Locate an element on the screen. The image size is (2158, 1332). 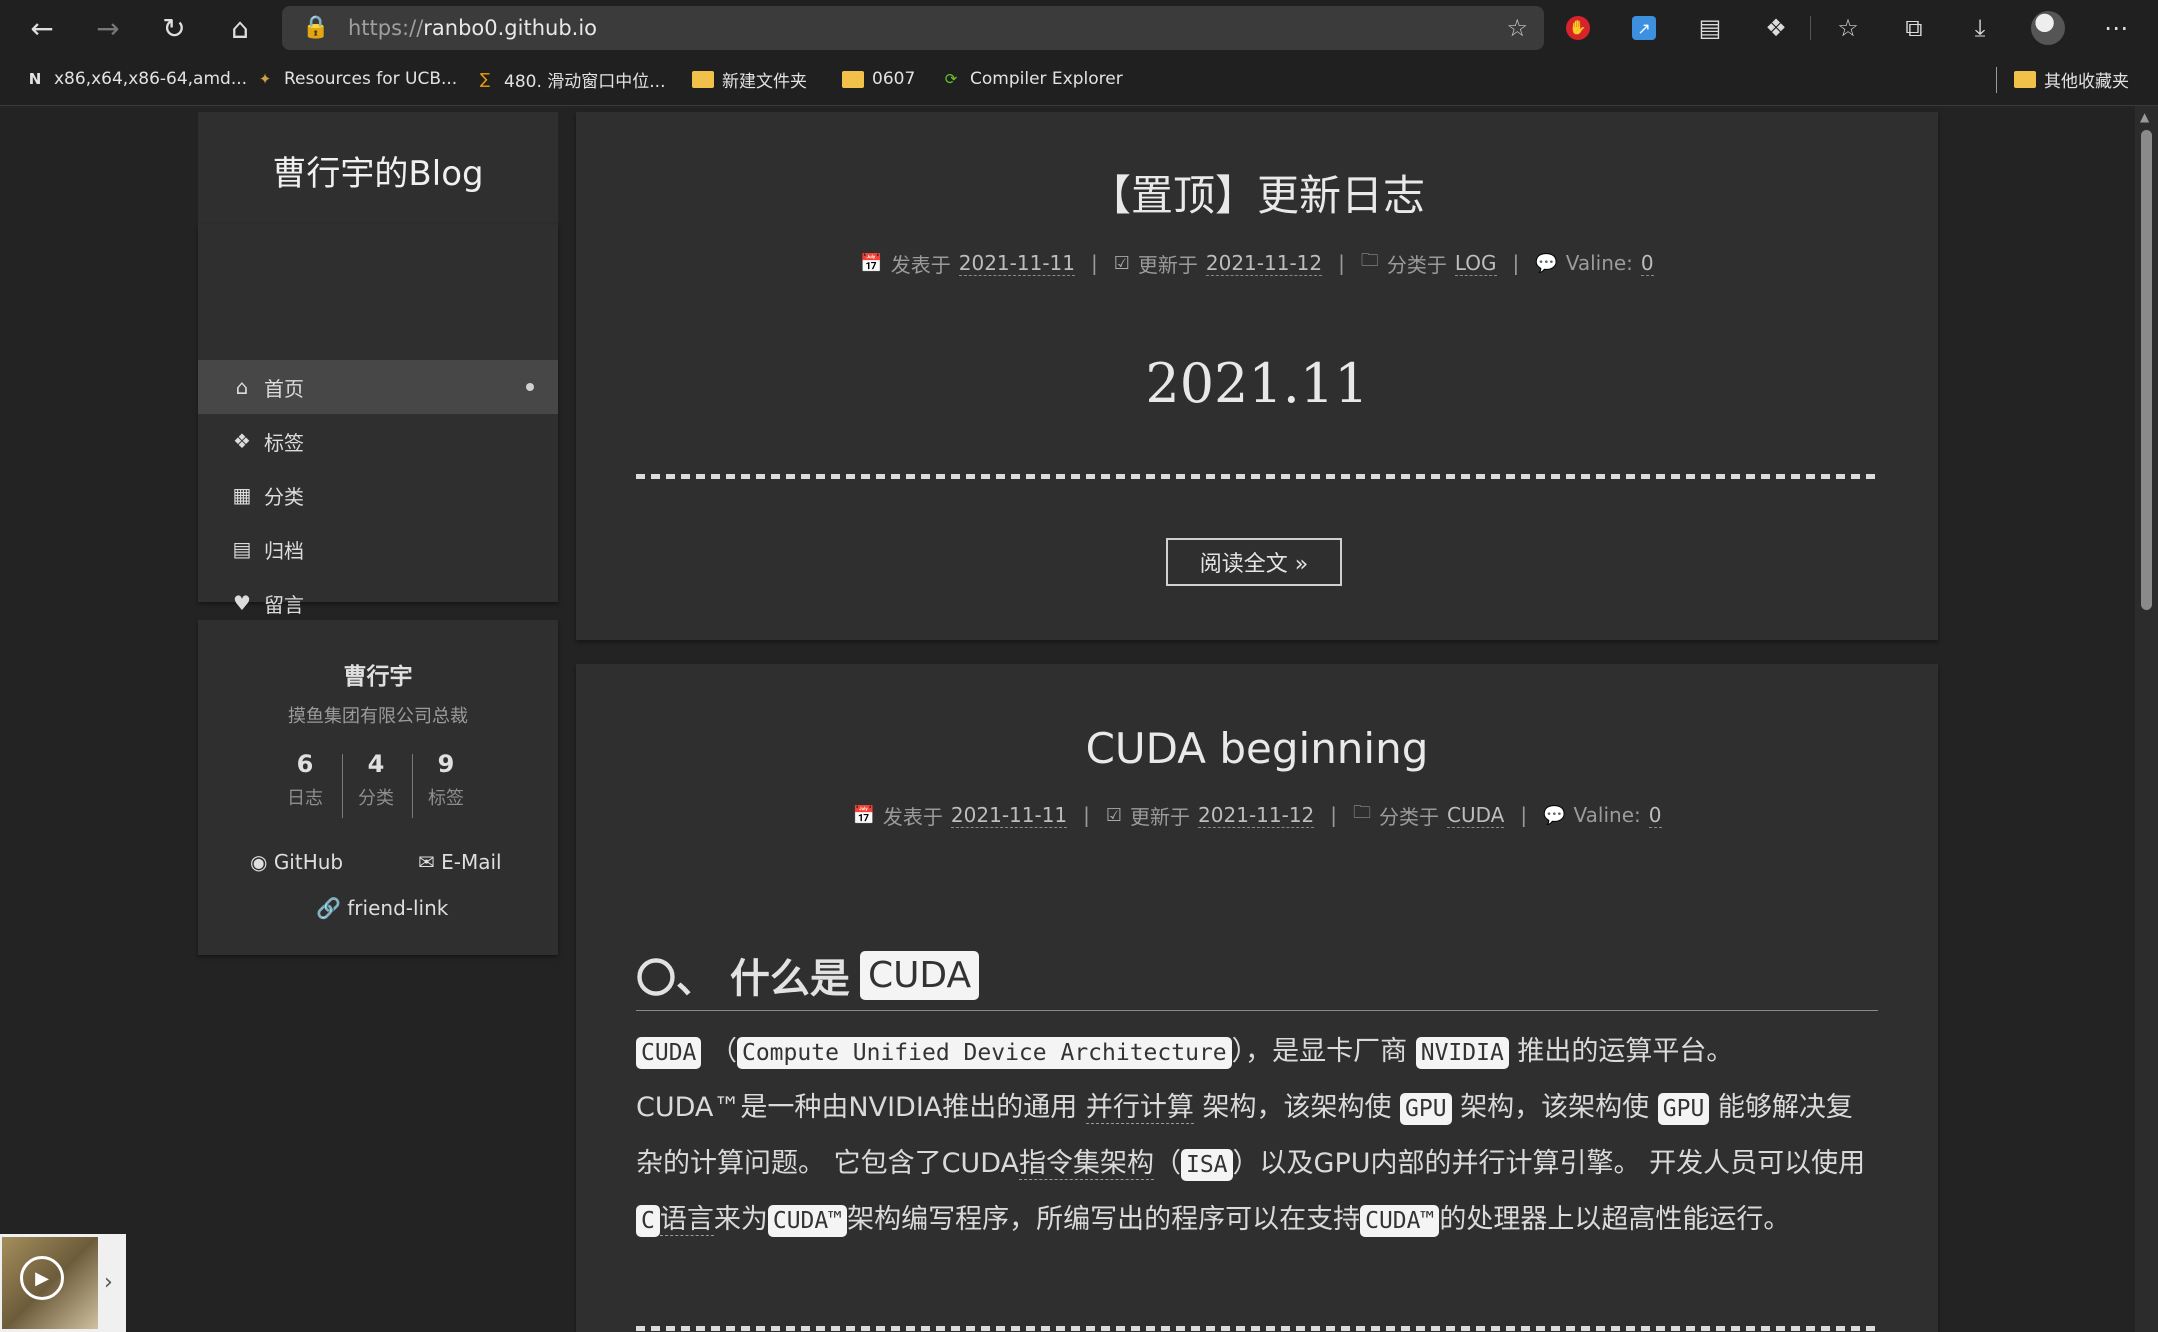
wiki-link: 指令集架构 is located at coordinates (1086, 1164).